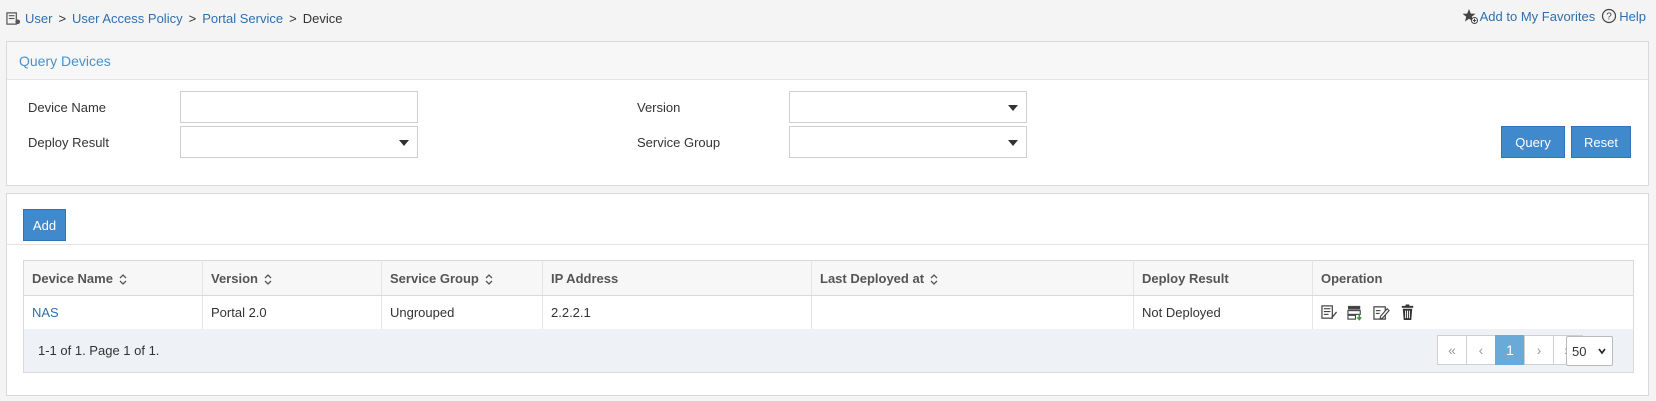 This screenshot has height=401, width=1656. I want to click on device-name-input, so click(299, 107).